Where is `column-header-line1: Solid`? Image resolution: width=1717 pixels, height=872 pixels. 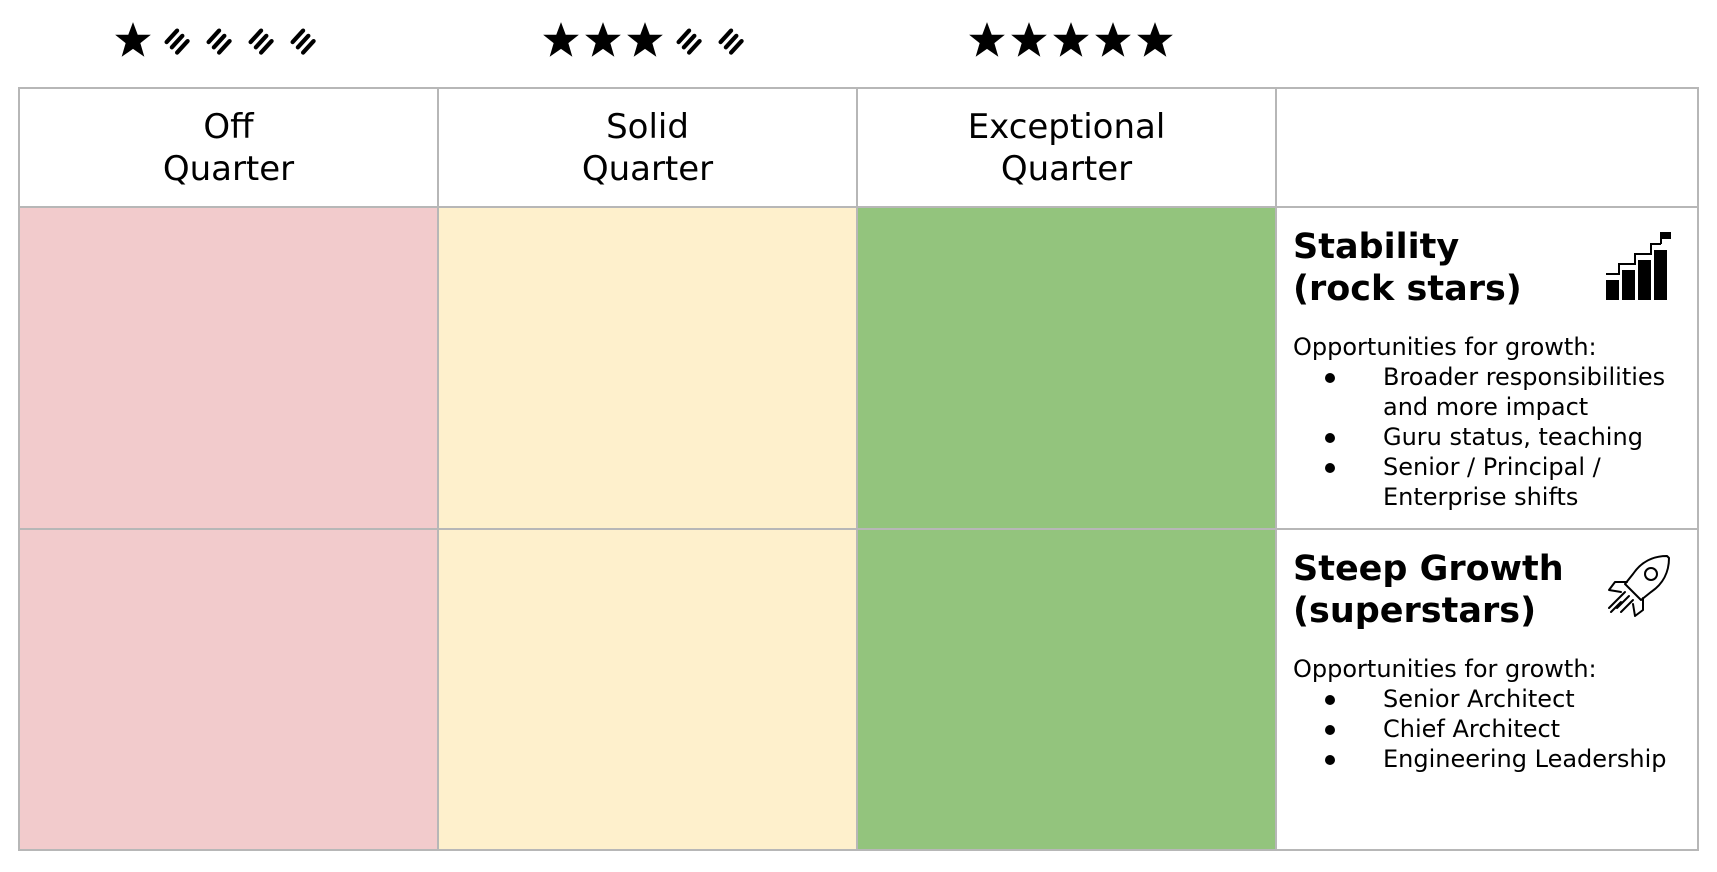 column-header-line1: Solid is located at coordinates (647, 126).